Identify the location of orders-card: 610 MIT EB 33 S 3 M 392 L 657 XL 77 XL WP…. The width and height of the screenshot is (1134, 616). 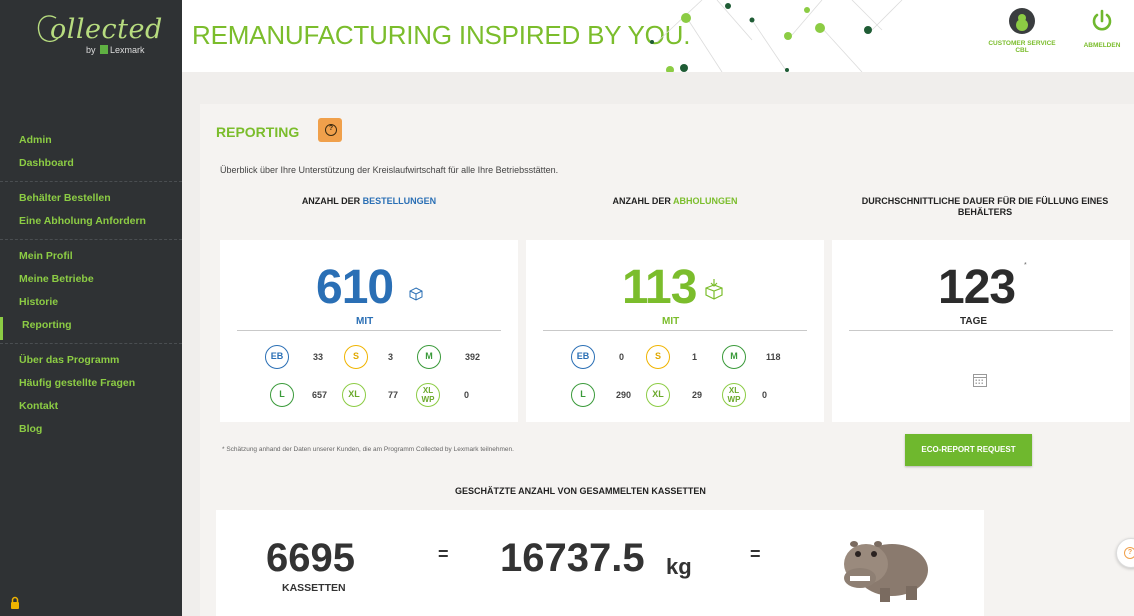
(369, 331).